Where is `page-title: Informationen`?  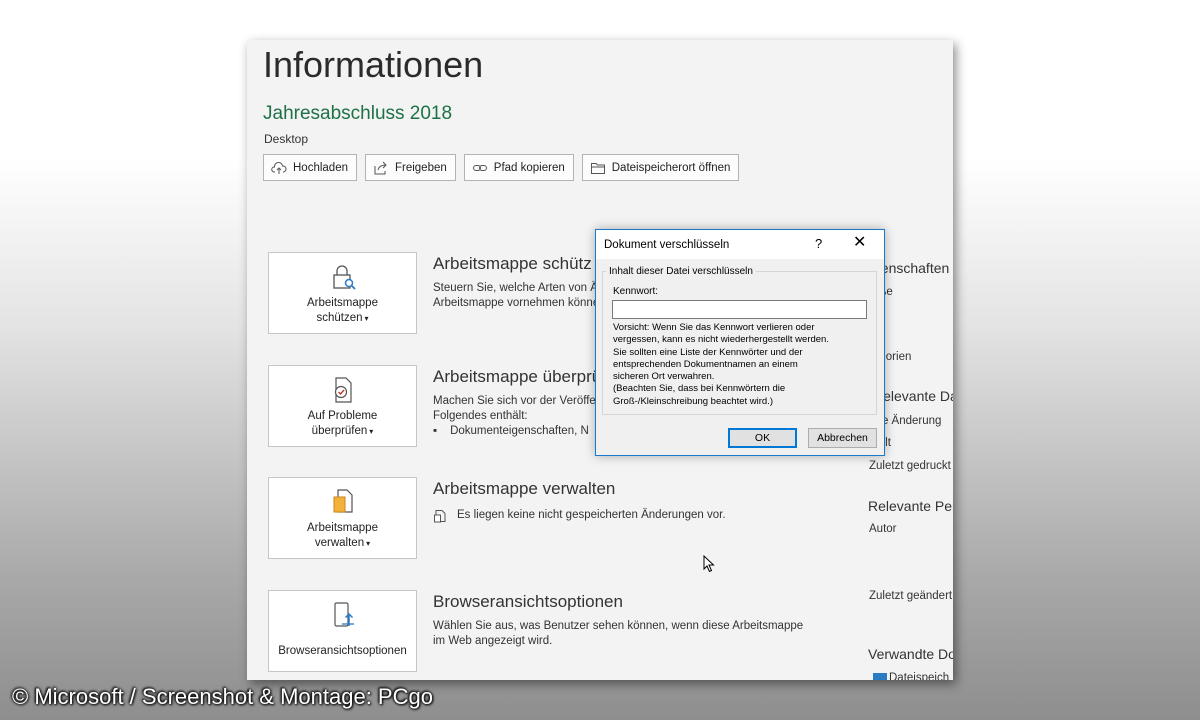
page-title: Informationen is located at coordinates (373, 64).